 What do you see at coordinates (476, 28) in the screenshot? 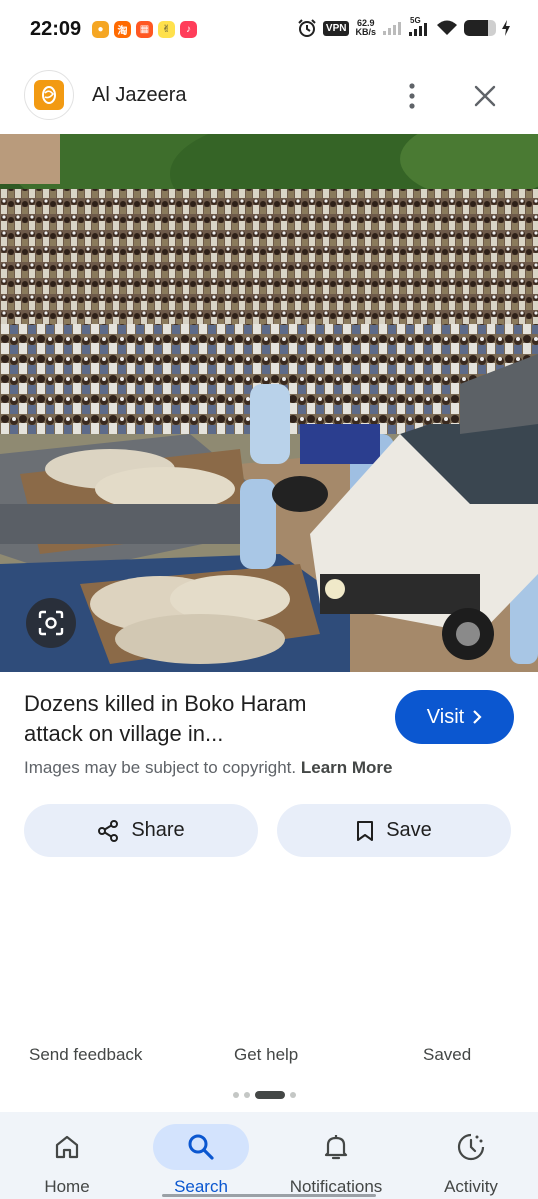
I see `battery-level` at bounding box center [476, 28].